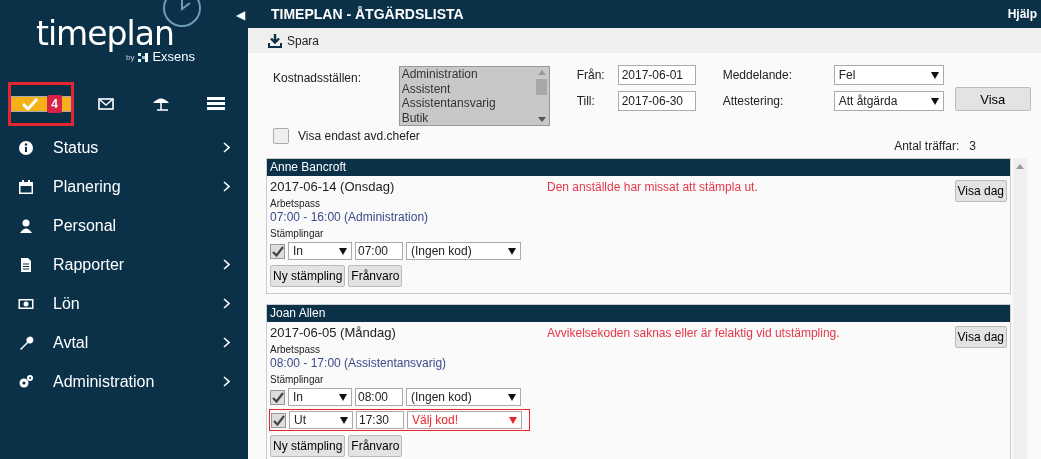  What do you see at coordinates (41, 104) in the screenshot?
I see `tasks-button: 4` at bounding box center [41, 104].